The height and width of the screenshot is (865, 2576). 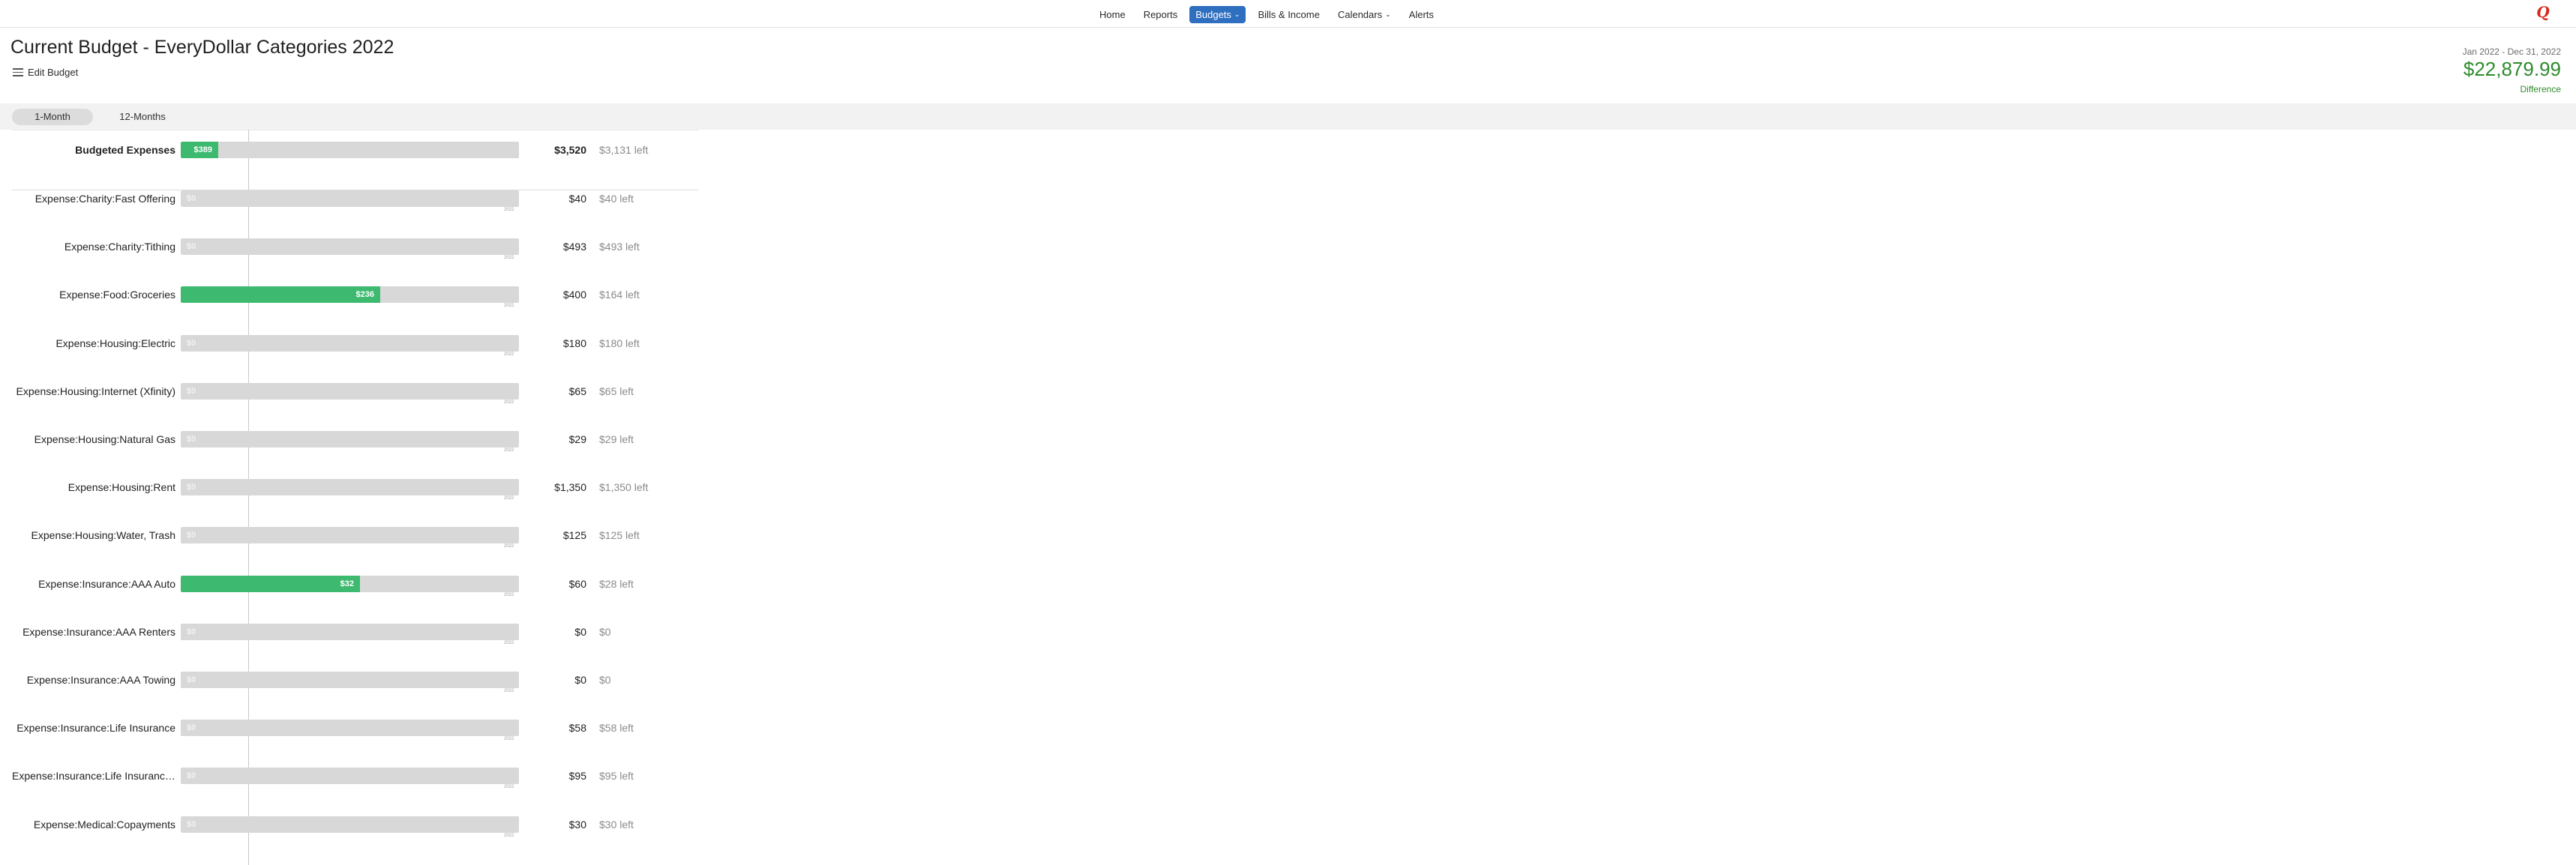 I want to click on nav-link-calendars: Calendars⌄, so click(x=1365, y=15).